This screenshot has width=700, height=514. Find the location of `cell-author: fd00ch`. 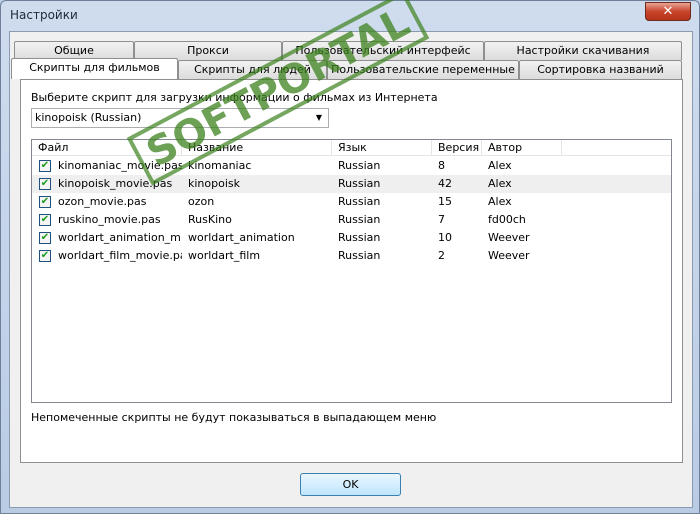

cell-author: fd00ch is located at coordinates (507, 219).